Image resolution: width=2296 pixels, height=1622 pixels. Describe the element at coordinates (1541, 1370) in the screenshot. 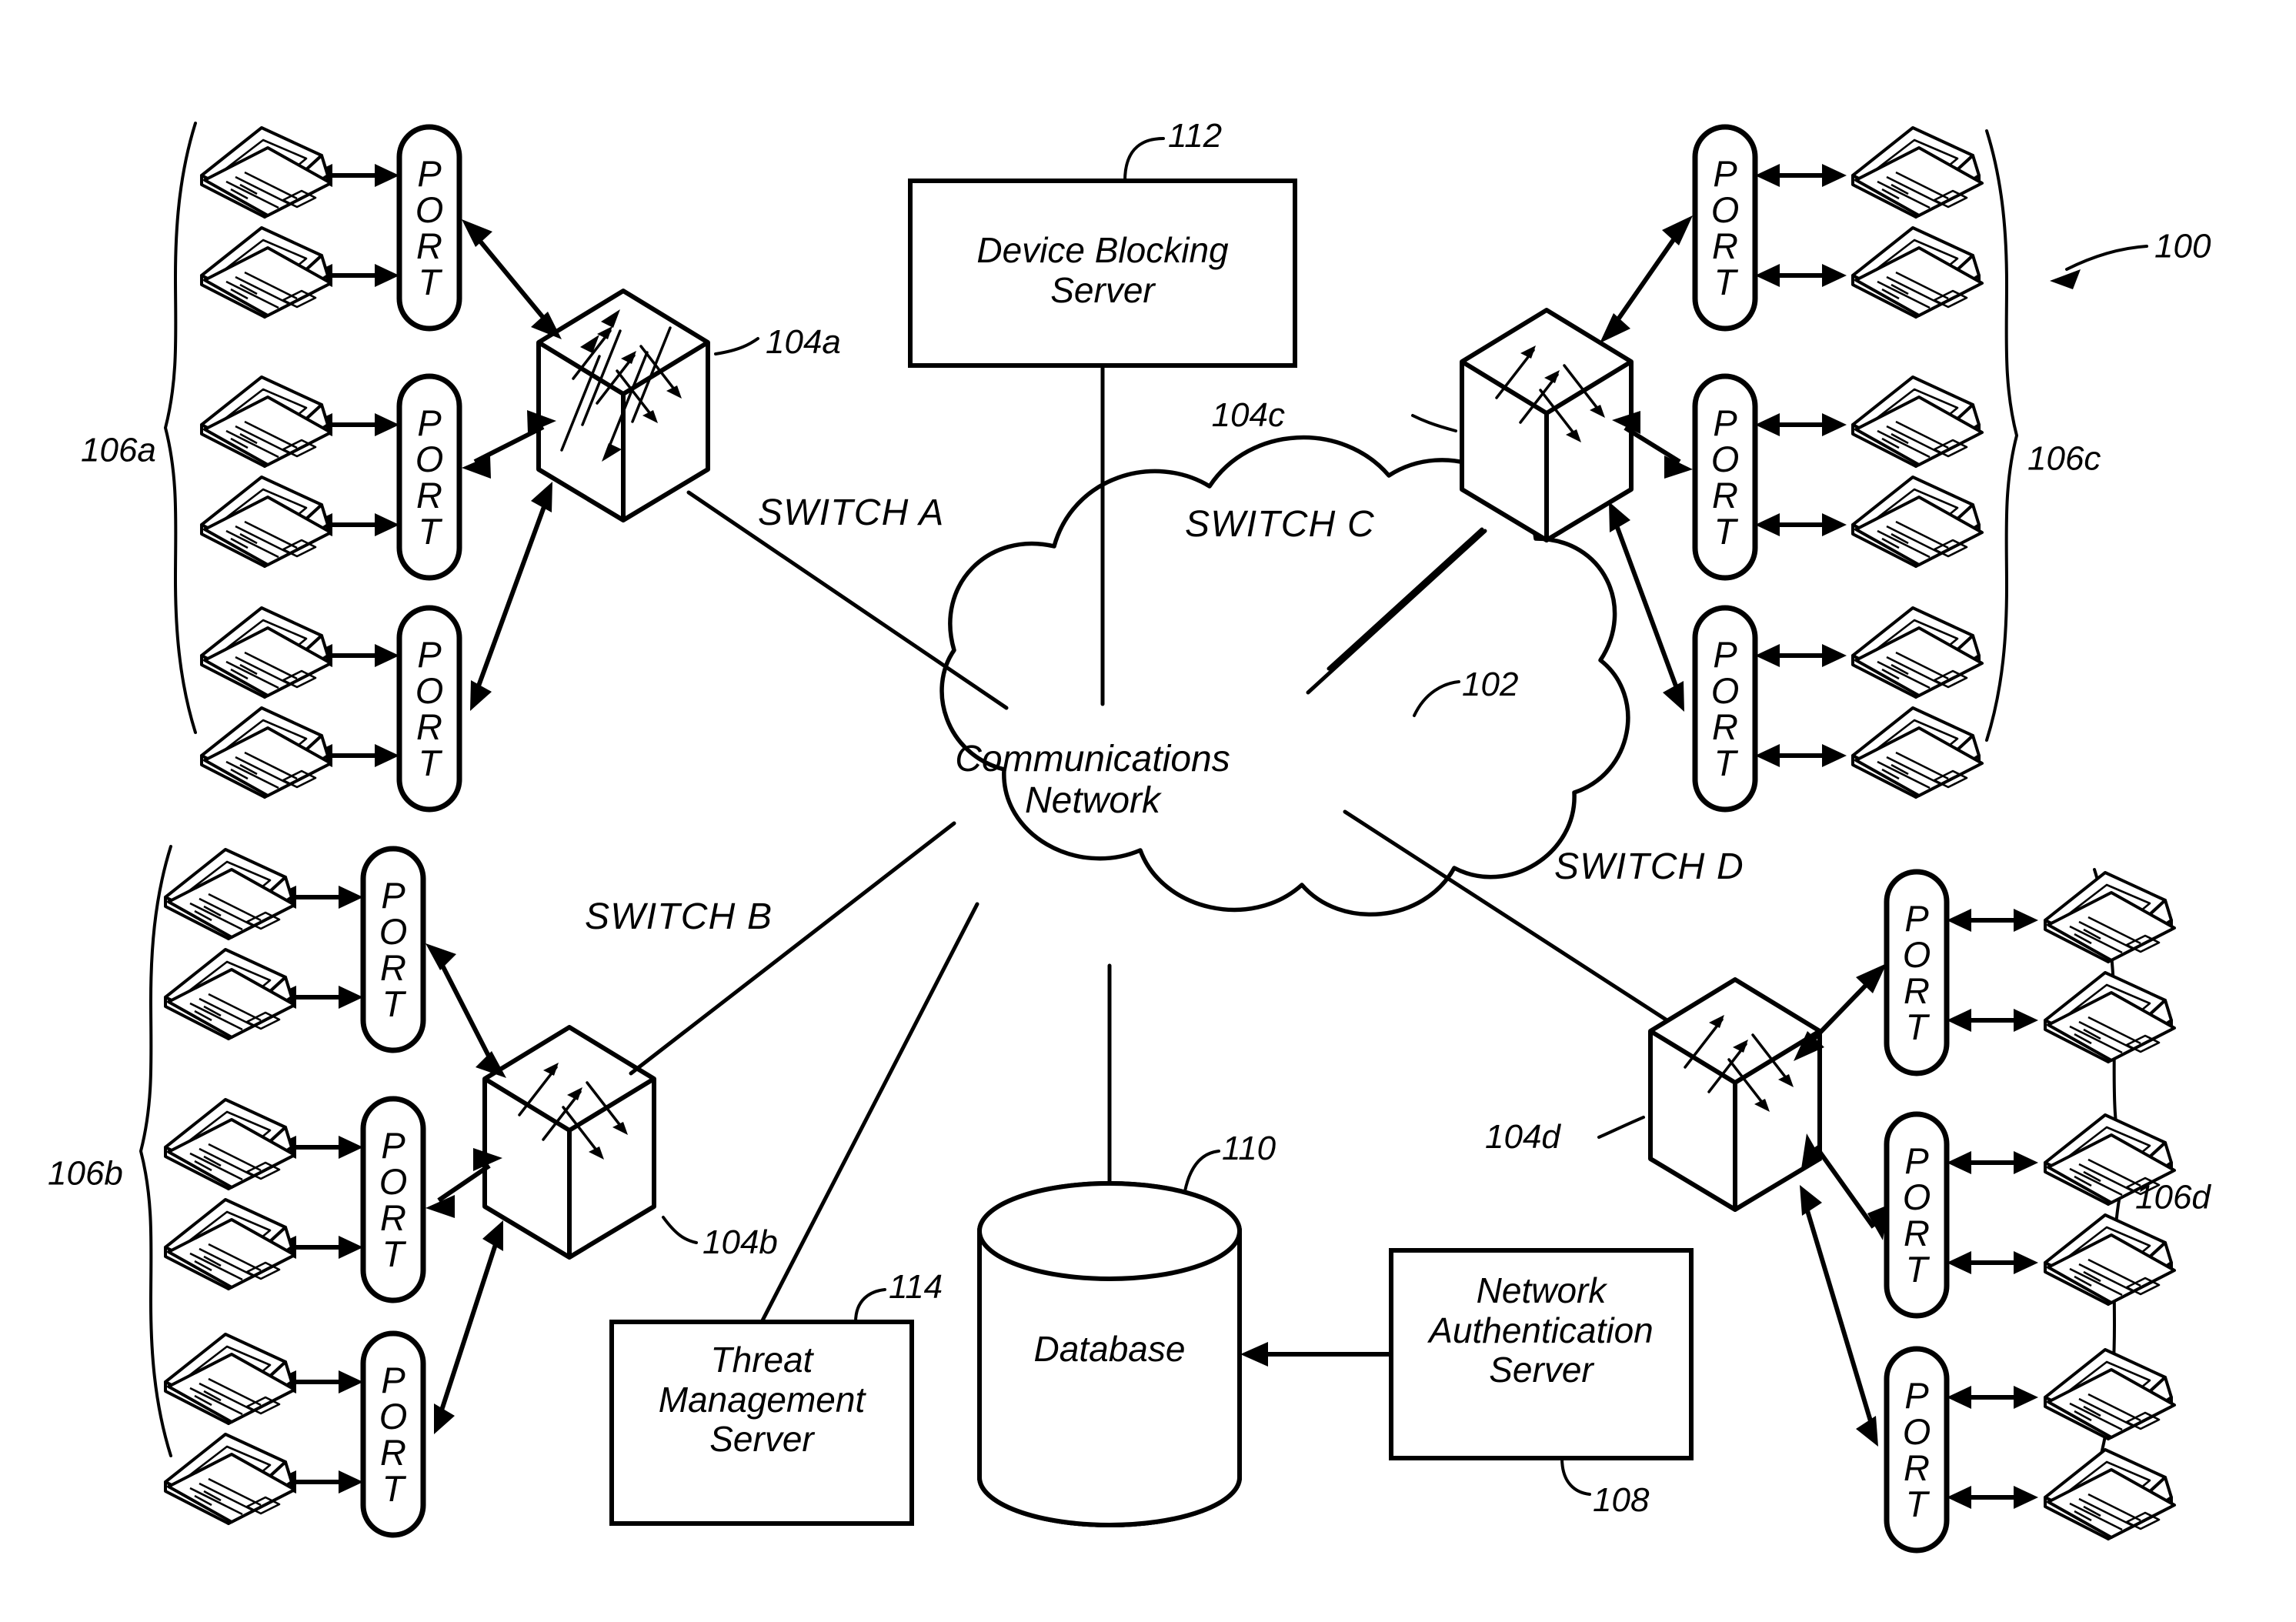

I see `nas-line3: Server` at that location.